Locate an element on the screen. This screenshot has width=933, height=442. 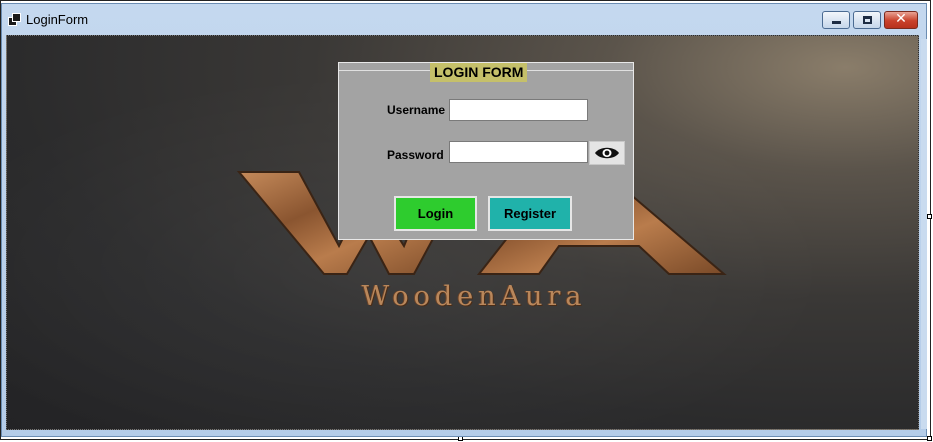
resize-handle-corner is located at coordinates (929, 438).